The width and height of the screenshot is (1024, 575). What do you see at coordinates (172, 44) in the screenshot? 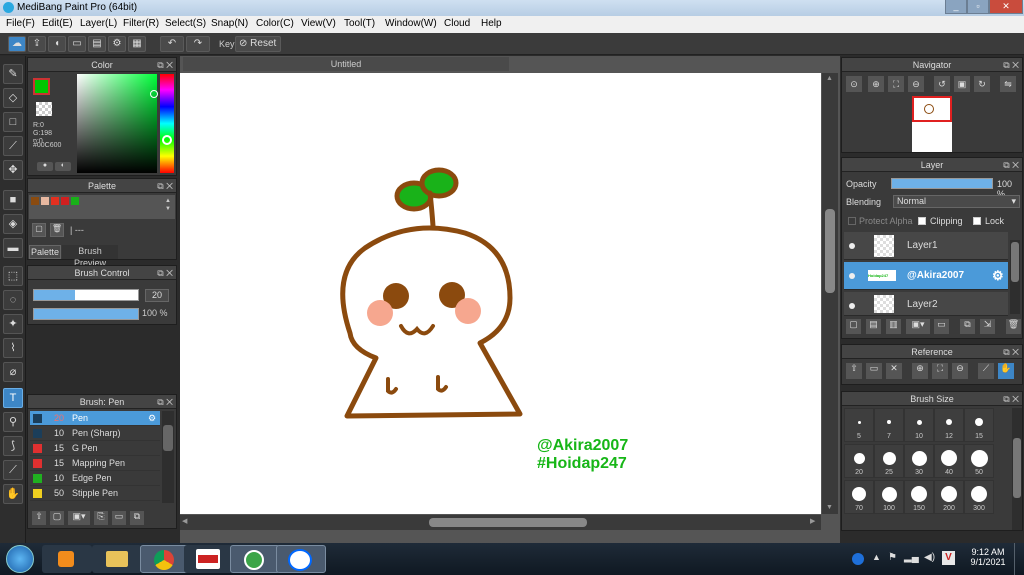
I see `undo-icon: ↶` at bounding box center [172, 44].